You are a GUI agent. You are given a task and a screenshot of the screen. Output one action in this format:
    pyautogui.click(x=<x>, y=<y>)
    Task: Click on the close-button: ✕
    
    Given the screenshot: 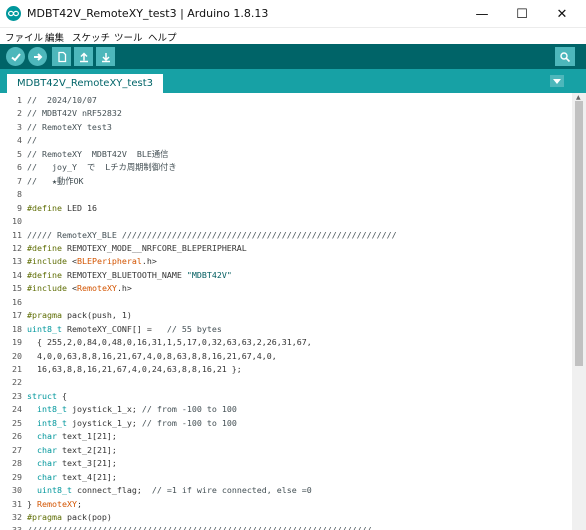 What is the action you would take?
    pyautogui.click(x=562, y=14)
    